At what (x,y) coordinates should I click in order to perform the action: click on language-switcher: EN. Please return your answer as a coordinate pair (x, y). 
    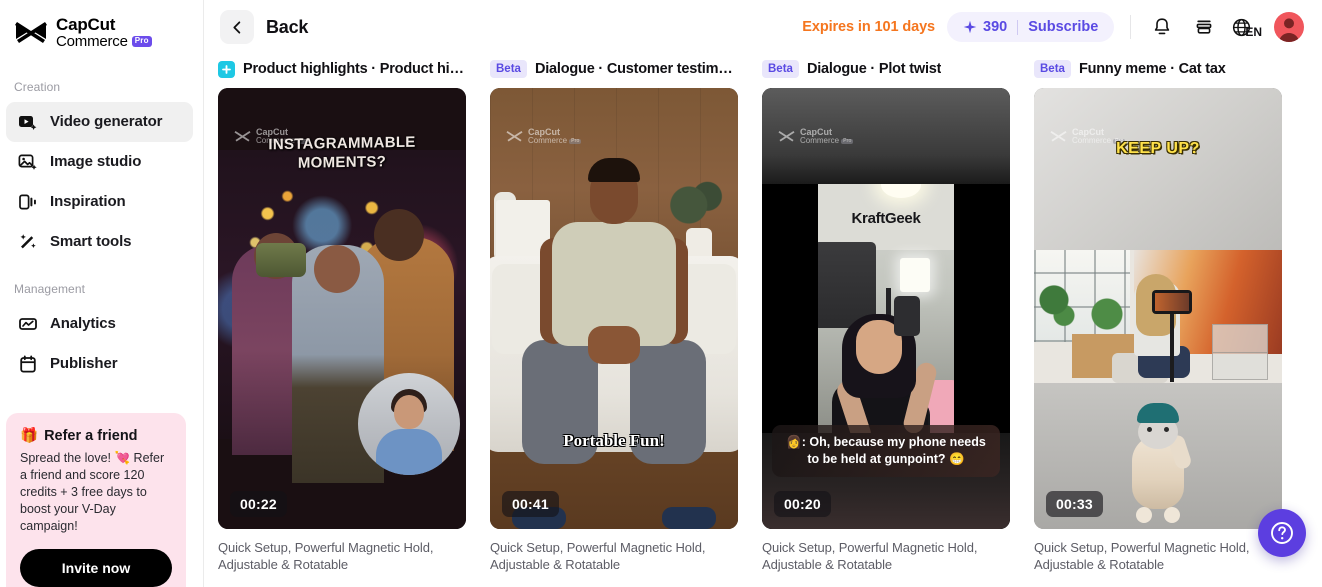
    Looking at the image, I should click on (1246, 28).